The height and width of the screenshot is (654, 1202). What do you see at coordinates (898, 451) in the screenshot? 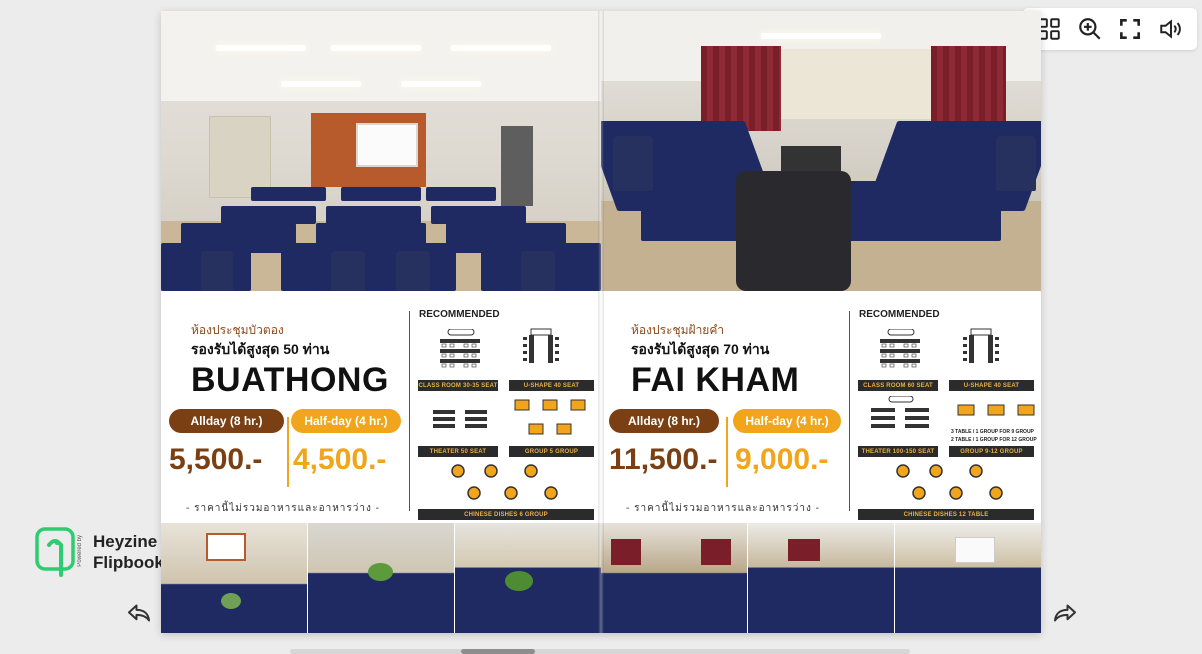
I see `theater-label: THEATER 100-150 SEAT` at bounding box center [898, 451].